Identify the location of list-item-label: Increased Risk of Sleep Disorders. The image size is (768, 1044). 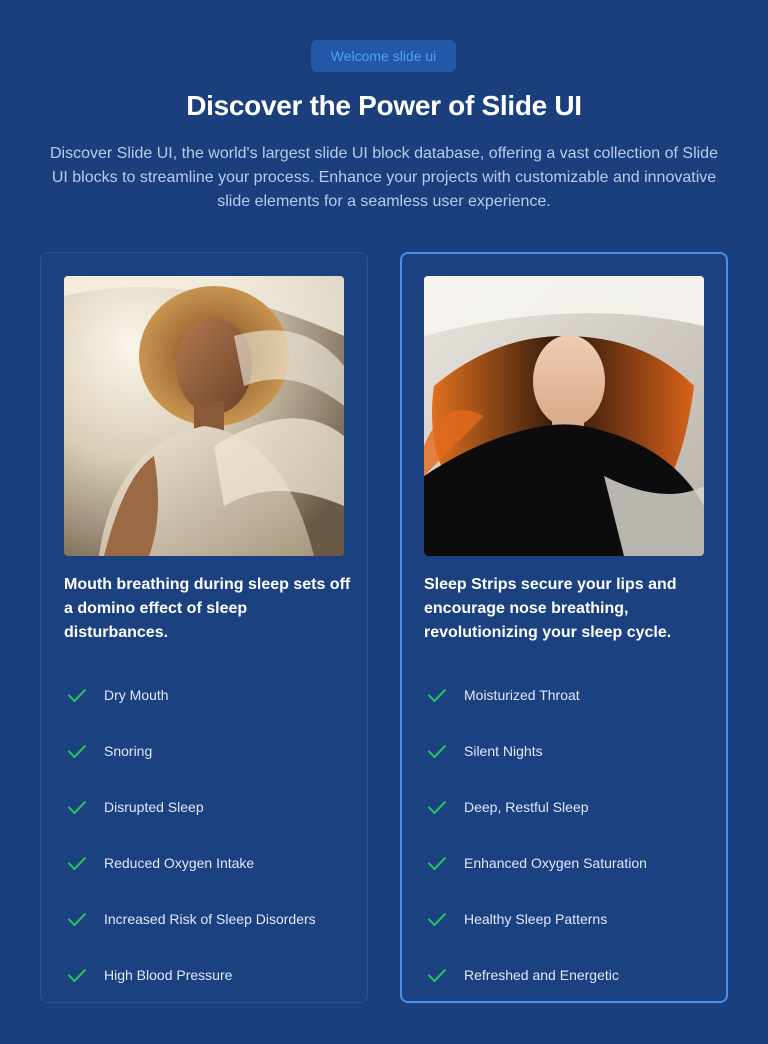
(210, 919).